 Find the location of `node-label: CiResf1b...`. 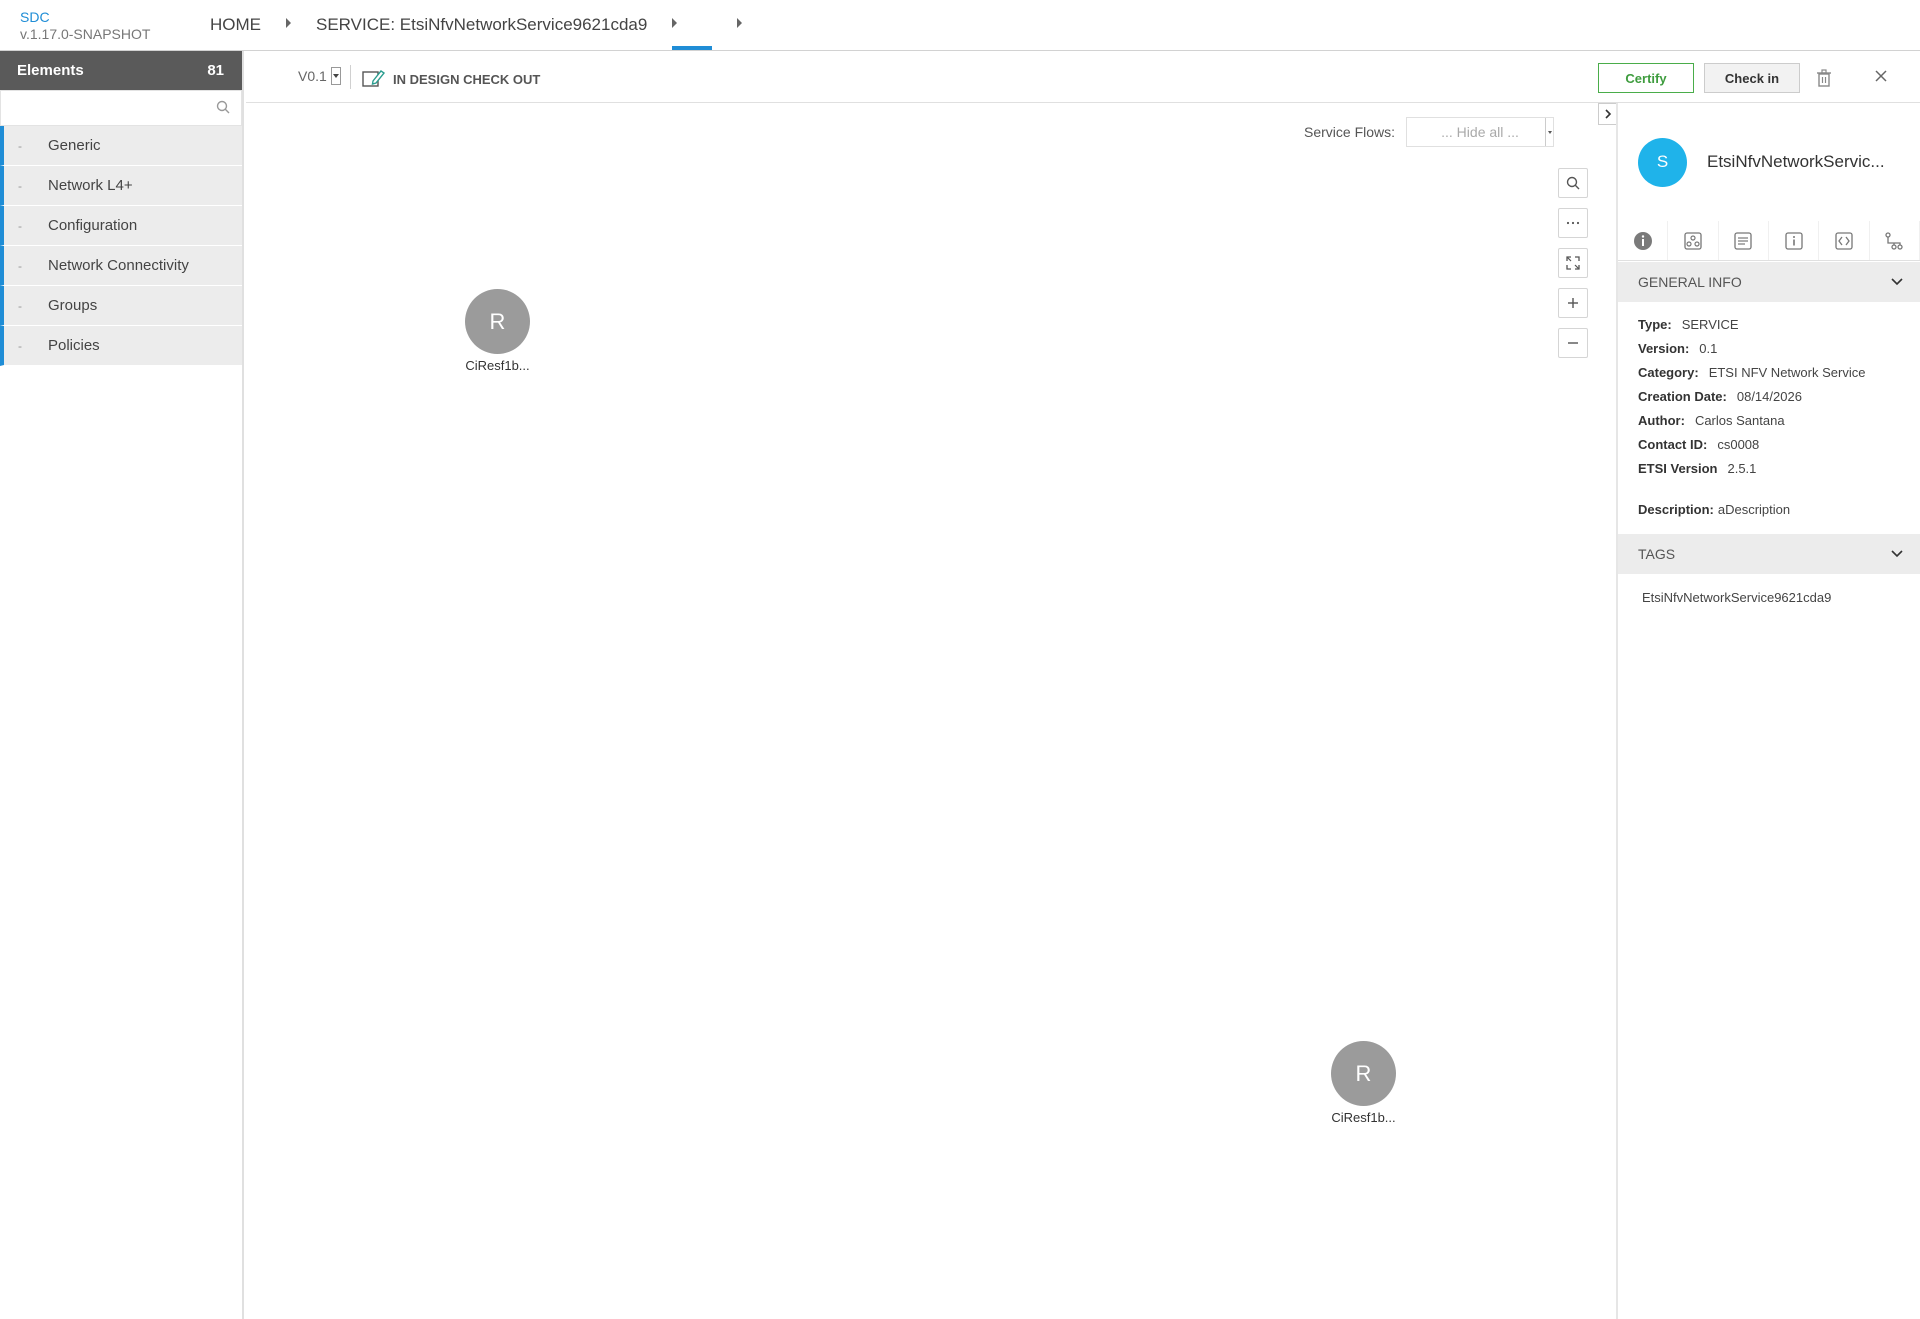

node-label: CiResf1b... is located at coordinates (497, 365).